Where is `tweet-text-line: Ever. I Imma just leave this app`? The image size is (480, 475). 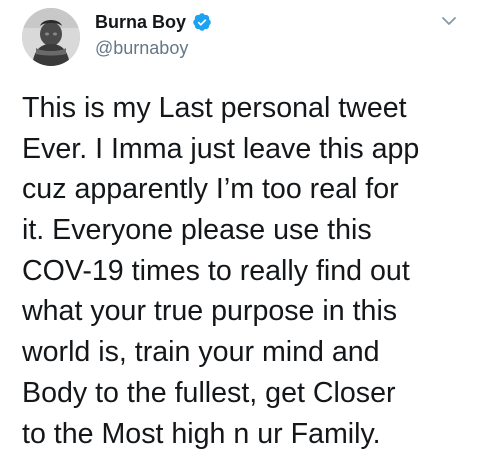
tweet-text-line: Ever. I Imma just leave this app is located at coordinates (221, 148).